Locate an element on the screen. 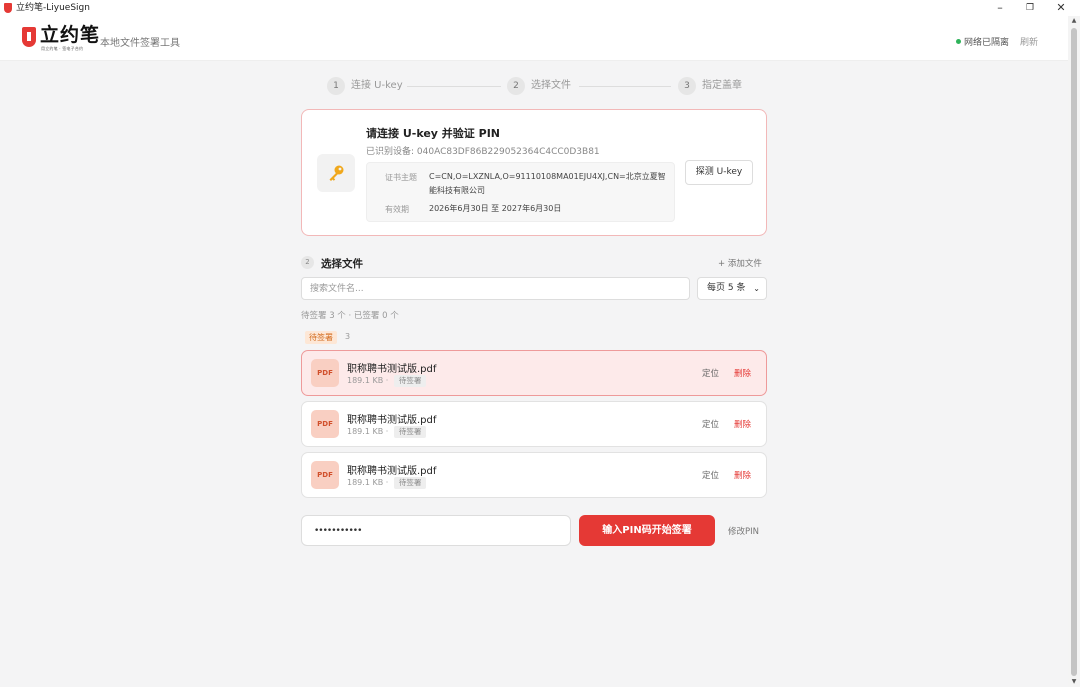 Image resolution: width=1080 pixels, height=687 pixels. step-2-number: 2 is located at coordinates (516, 86).